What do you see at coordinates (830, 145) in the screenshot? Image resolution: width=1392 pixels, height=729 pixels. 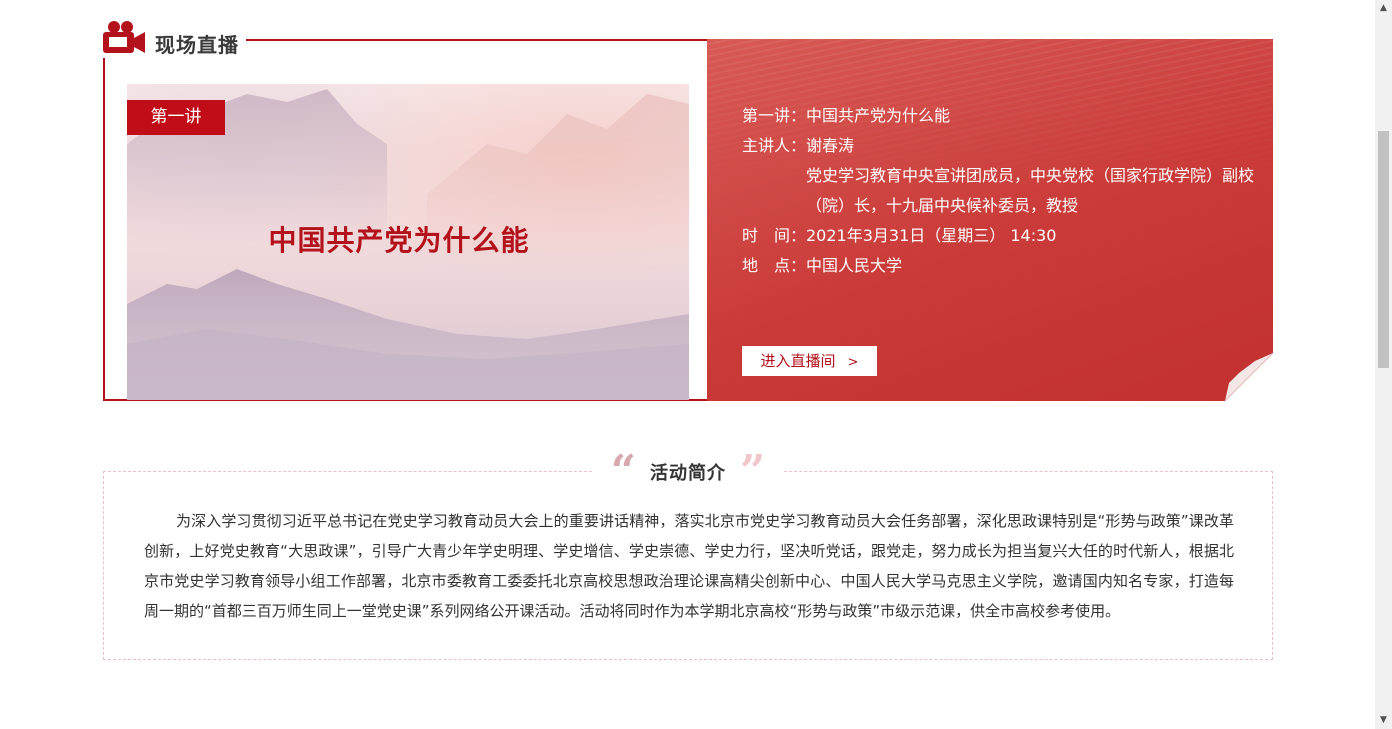 I see `info-value: 谢春涛` at bounding box center [830, 145].